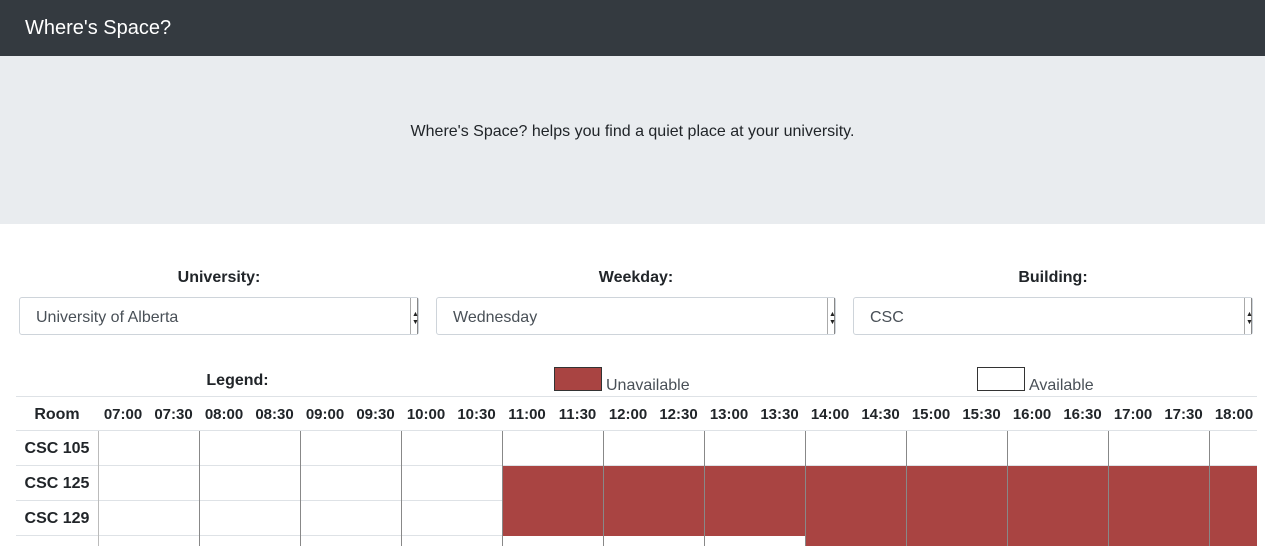 The image size is (1265, 546). Describe the element at coordinates (219, 316) in the screenshot. I see `university-select: University of Alberta ▲ ▼` at that location.